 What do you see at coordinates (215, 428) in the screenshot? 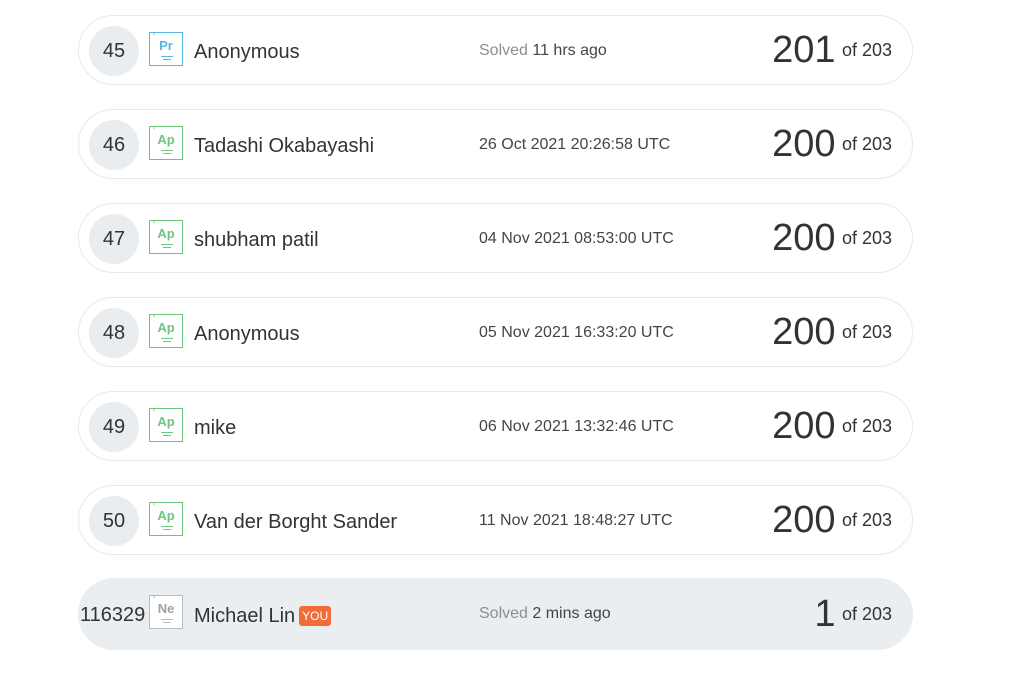
I see `player-name: mike` at bounding box center [215, 428].